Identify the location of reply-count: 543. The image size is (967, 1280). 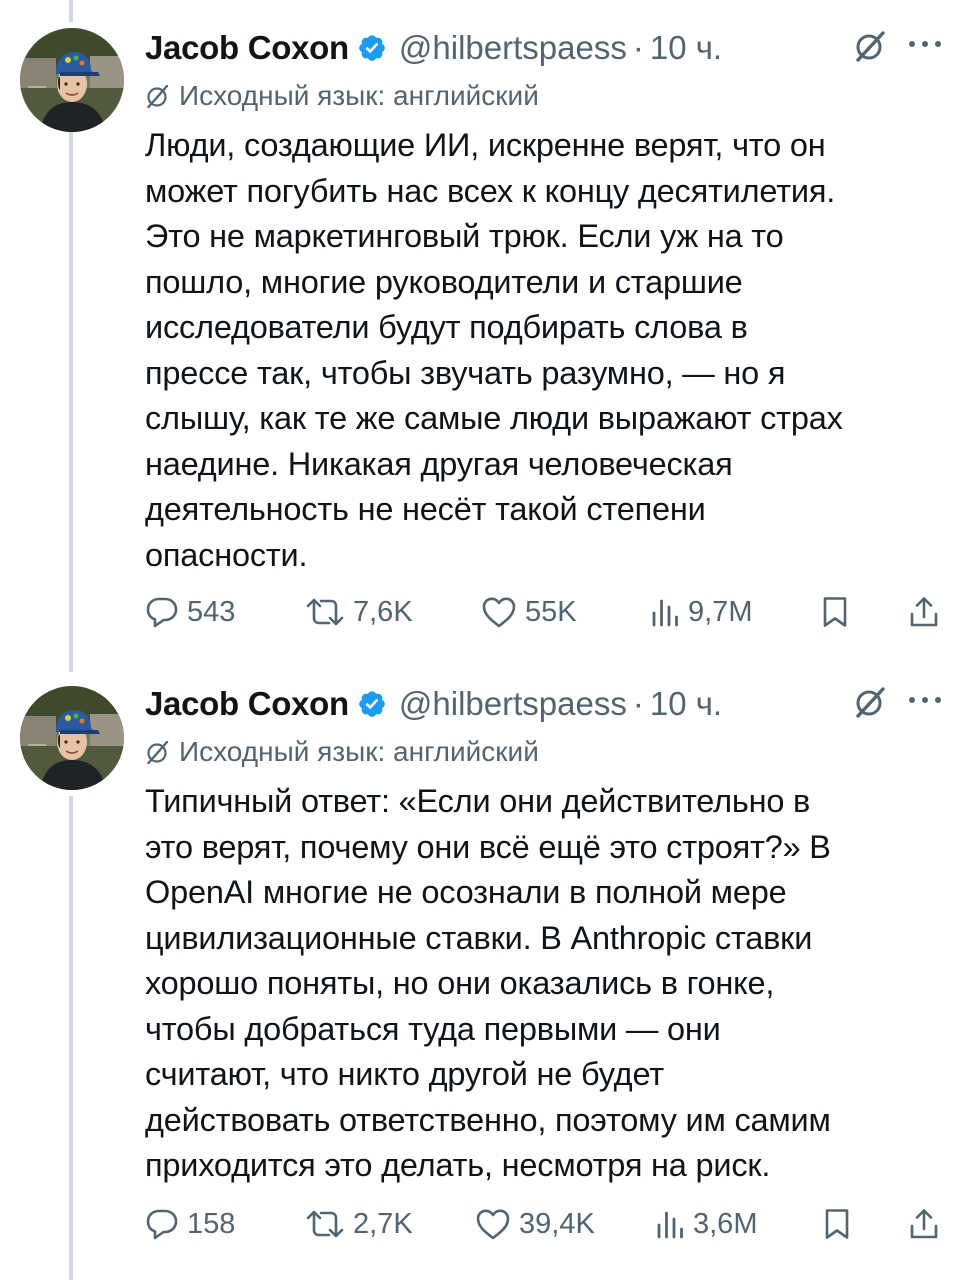
(211, 611).